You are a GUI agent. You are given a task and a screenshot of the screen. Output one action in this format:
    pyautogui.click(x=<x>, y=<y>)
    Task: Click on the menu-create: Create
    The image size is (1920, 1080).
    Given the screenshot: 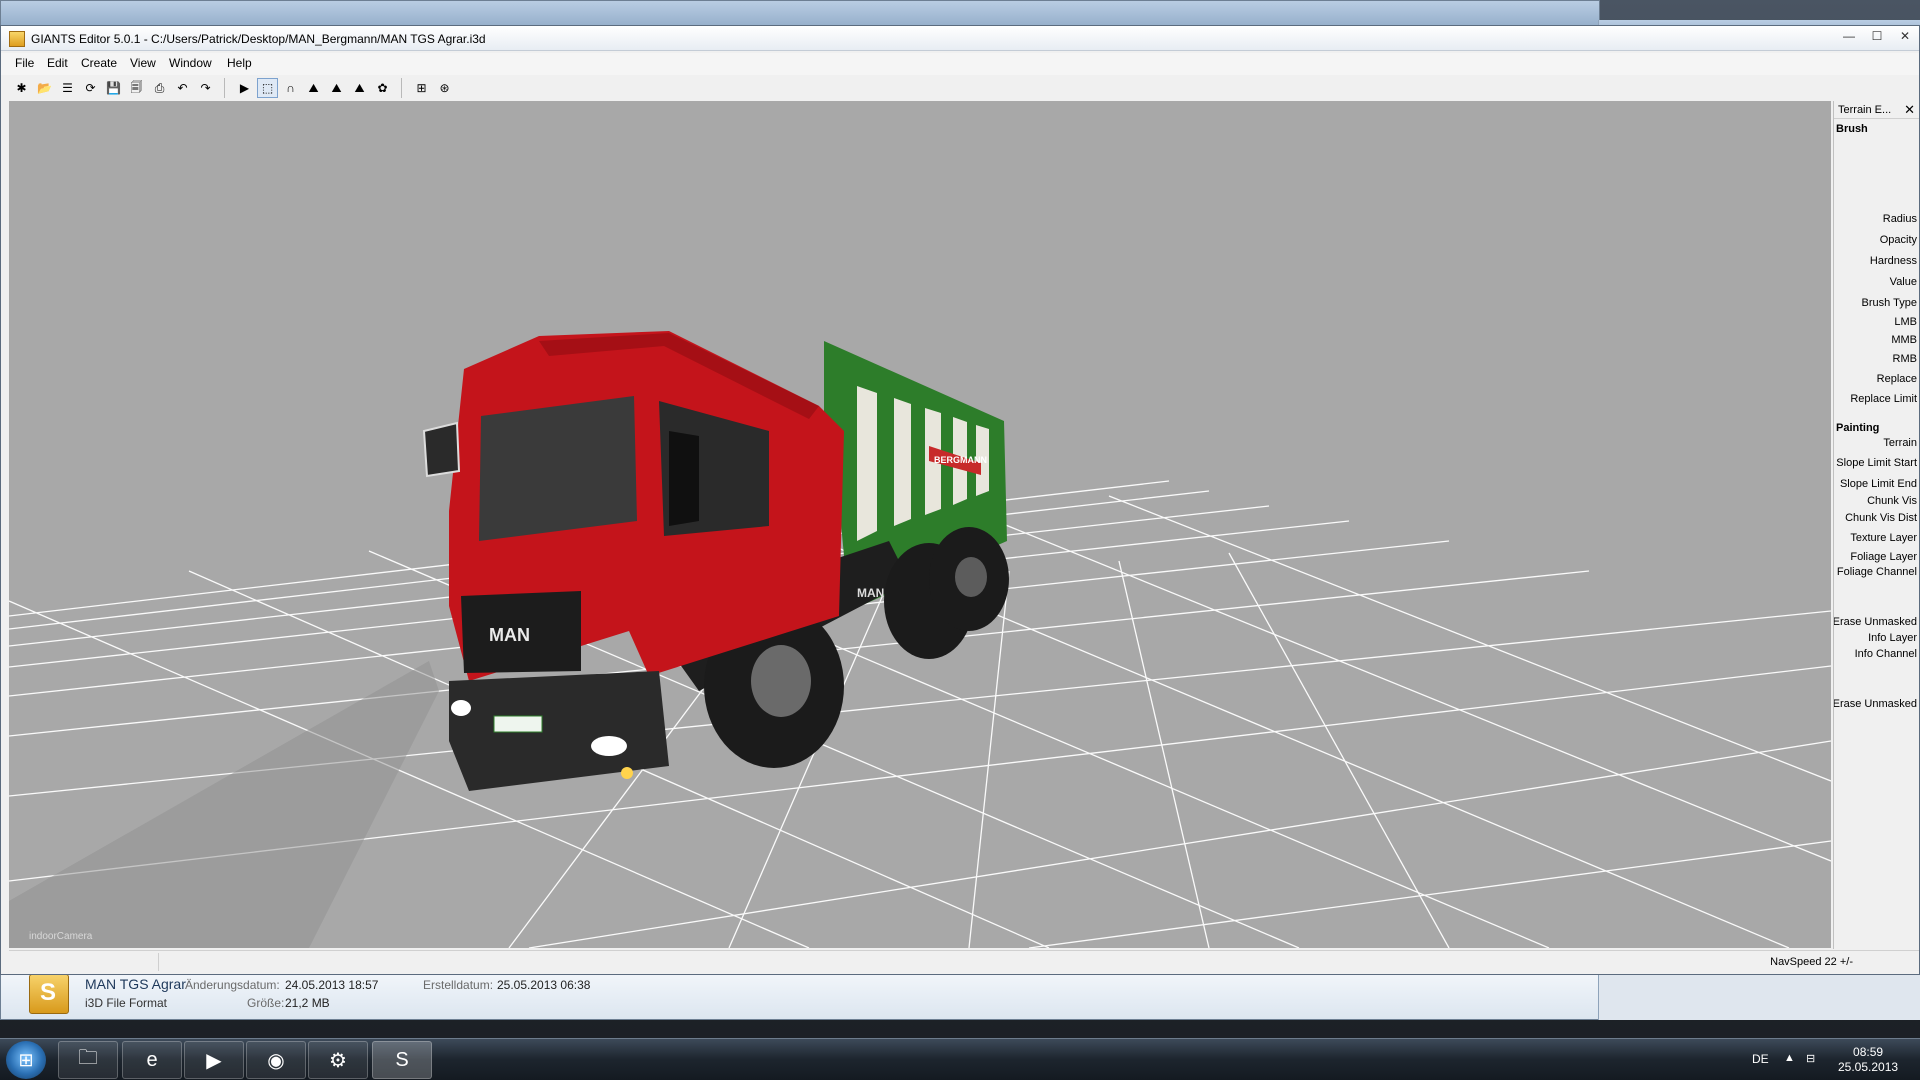 What is the action you would take?
    pyautogui.click(x=99, y=63)
    